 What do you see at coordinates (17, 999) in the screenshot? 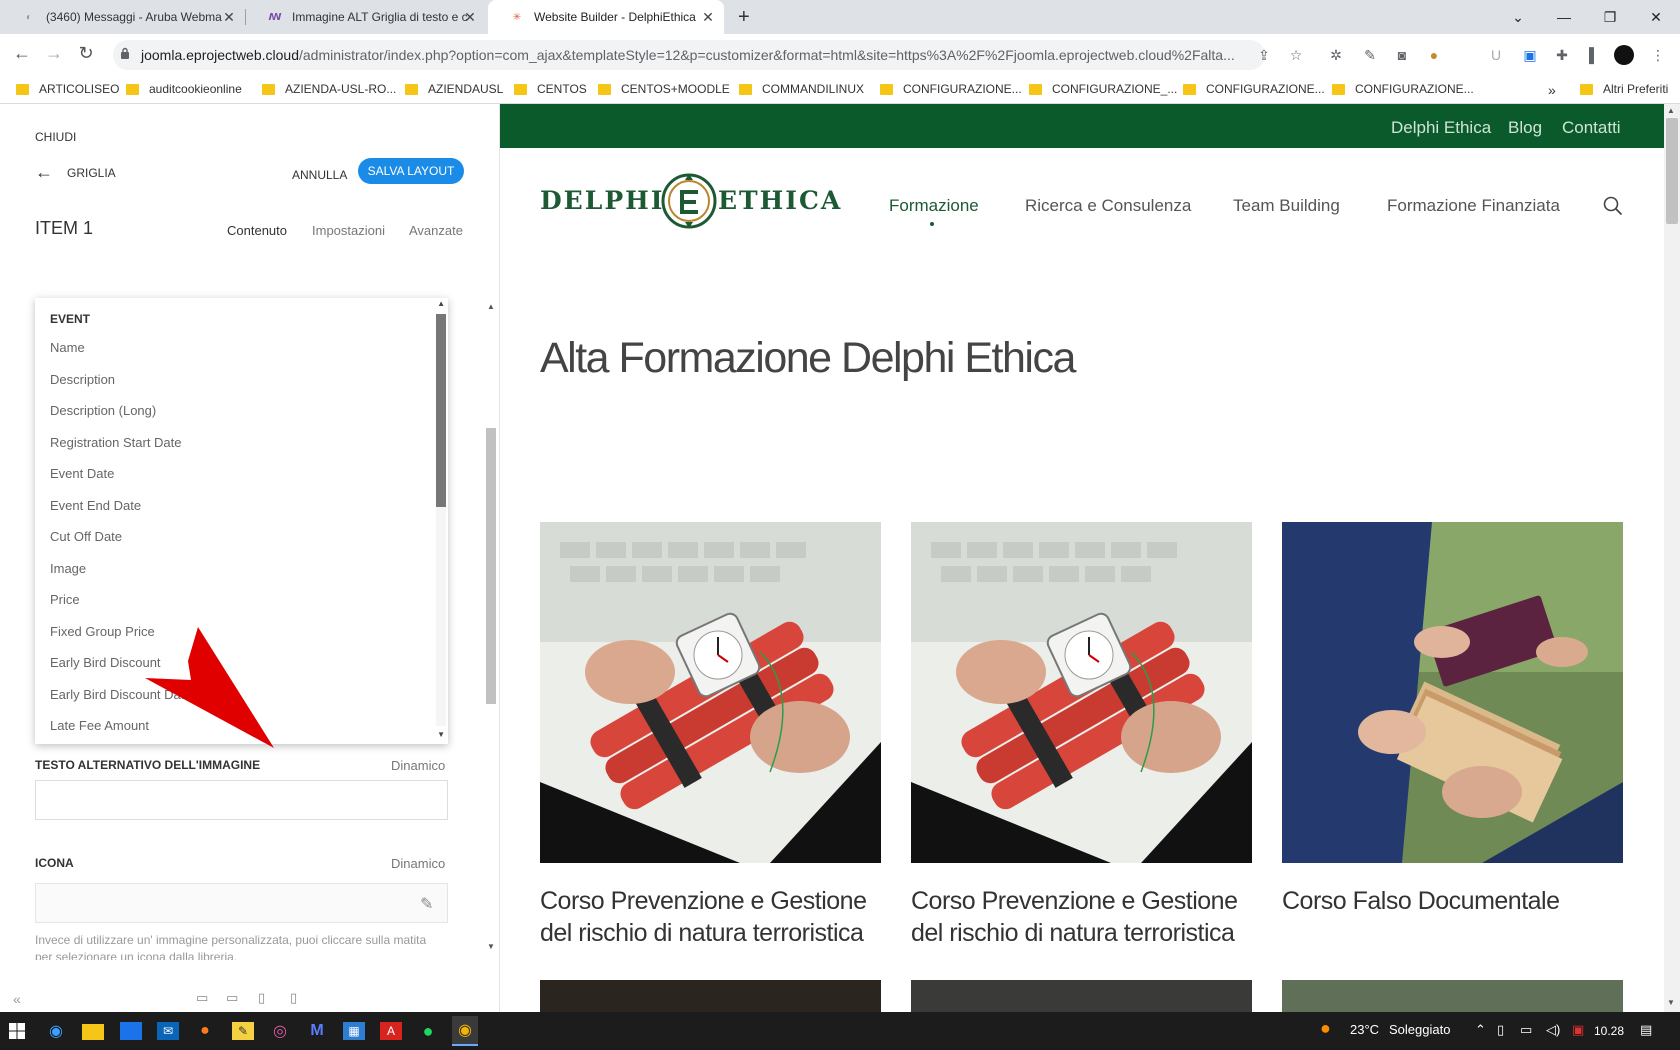
I see `collapse-panel-button: «` at bounding box center [17, 999].